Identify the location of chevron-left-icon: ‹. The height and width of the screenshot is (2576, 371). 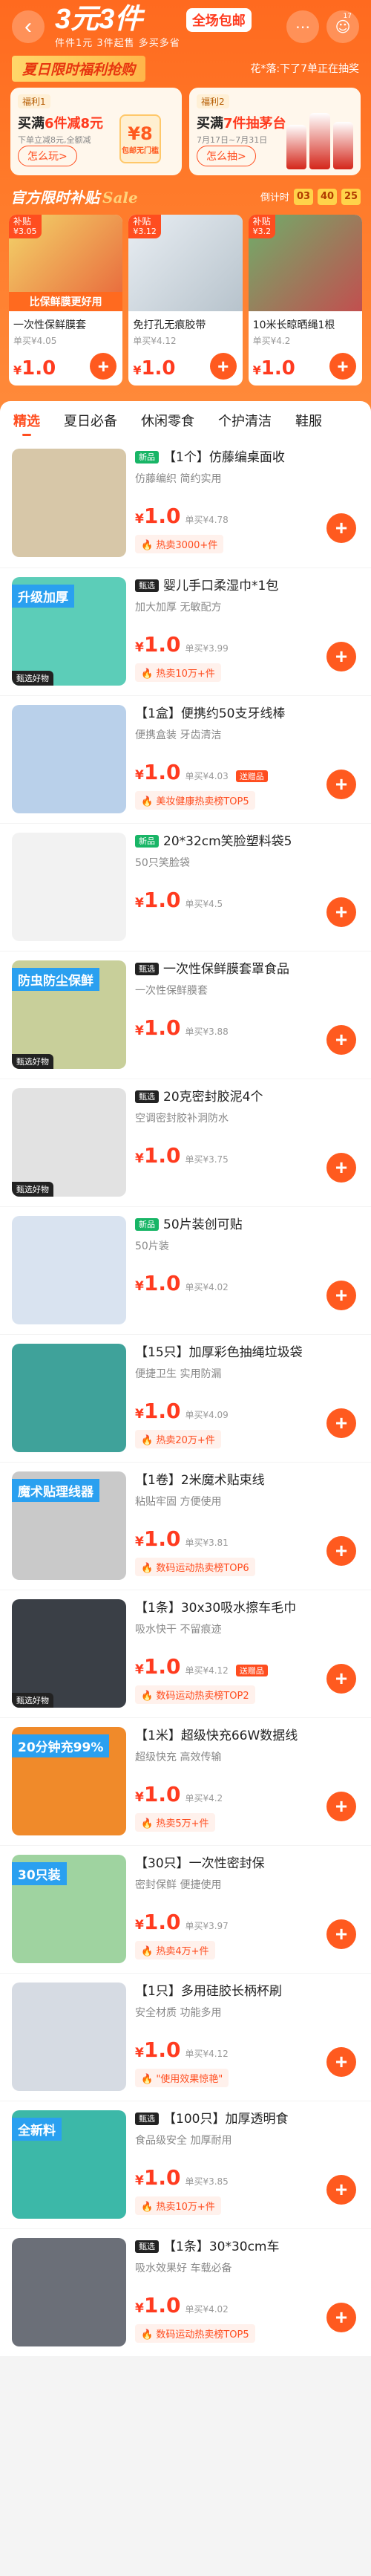
(28, 27).